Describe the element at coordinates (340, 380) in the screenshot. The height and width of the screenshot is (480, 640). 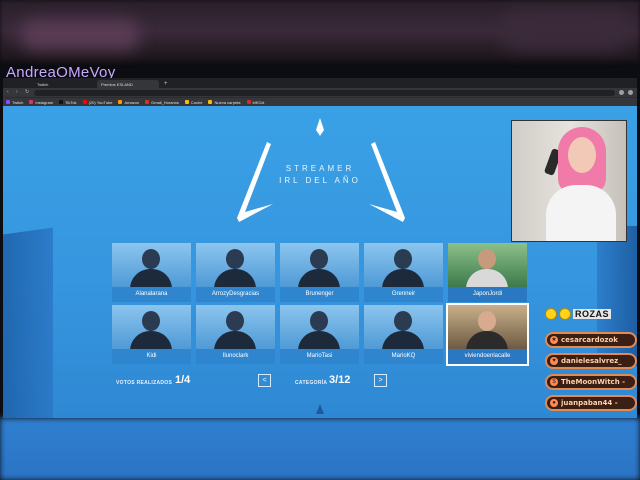
I see `category-counter: 3/12` at that location.